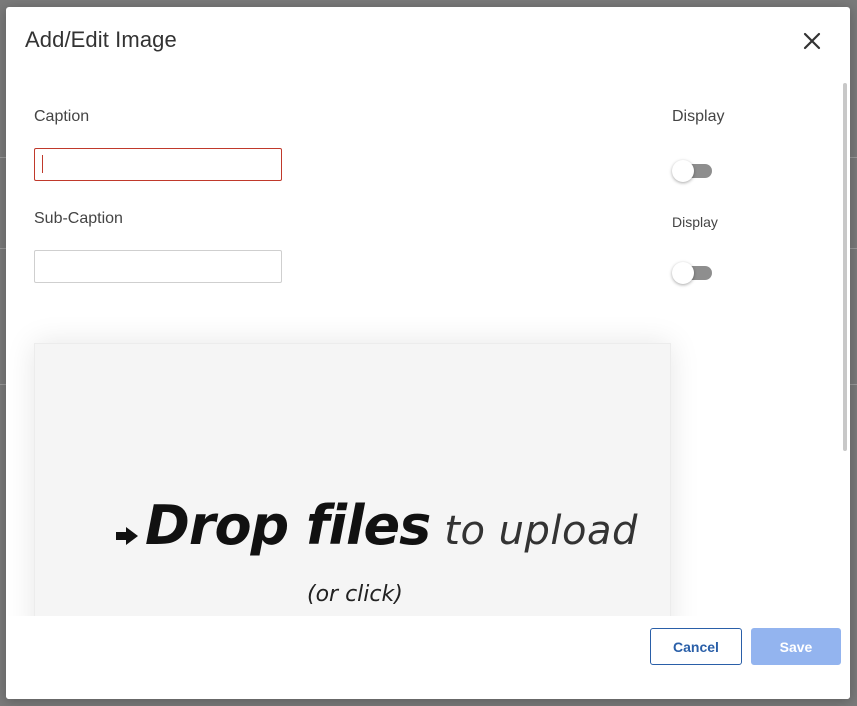 The height and width of the screenshot is (706, 857). I want to click on scrollbar, so click(845, 268).